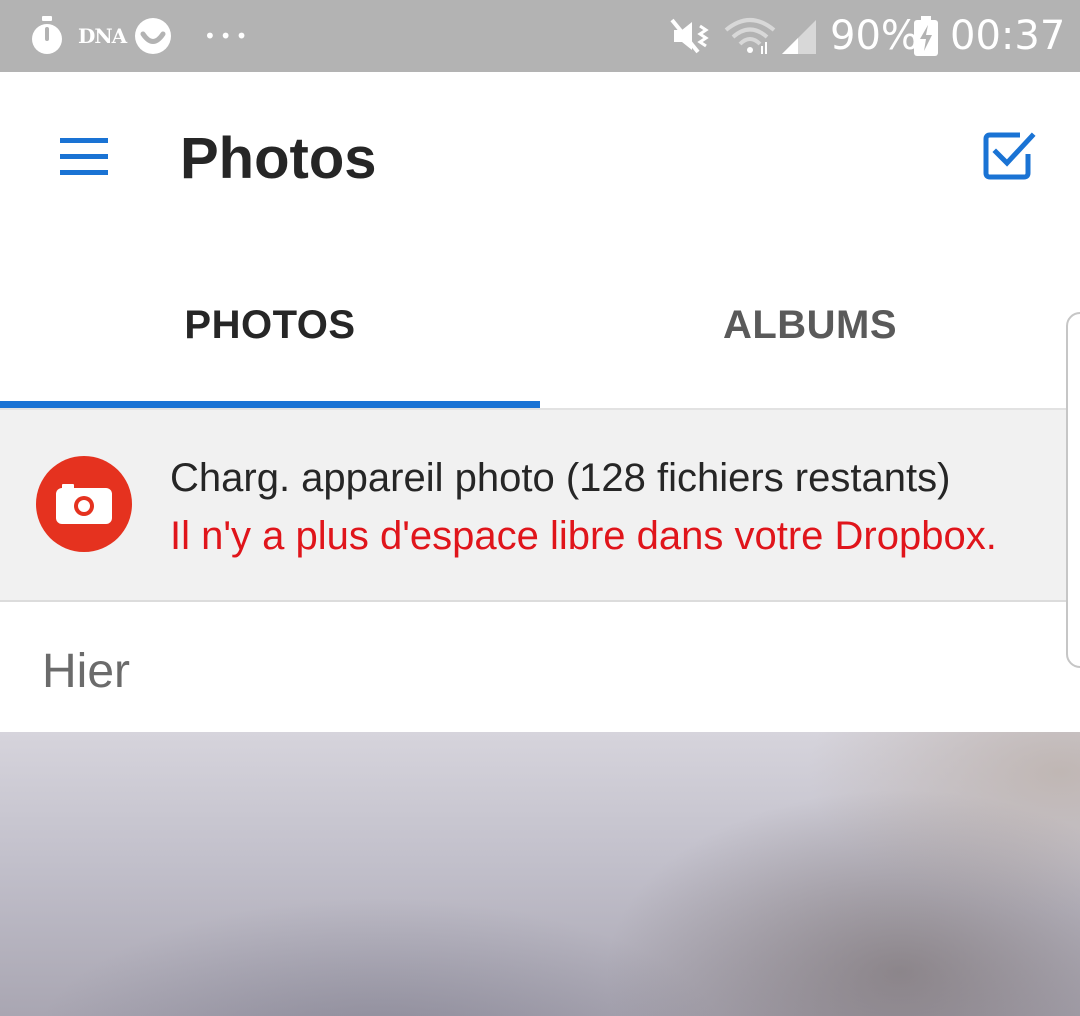 Image resolution: width=1080 pixels, height=1016 pixels. I want to click on camera-icon, so click(84, 504).